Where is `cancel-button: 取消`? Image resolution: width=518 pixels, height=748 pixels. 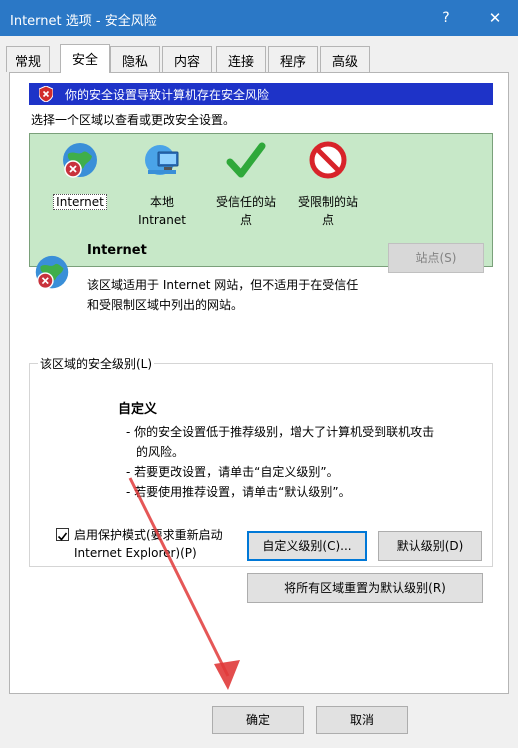
cancel-button: 取消 is located at coordinates (362, 720).